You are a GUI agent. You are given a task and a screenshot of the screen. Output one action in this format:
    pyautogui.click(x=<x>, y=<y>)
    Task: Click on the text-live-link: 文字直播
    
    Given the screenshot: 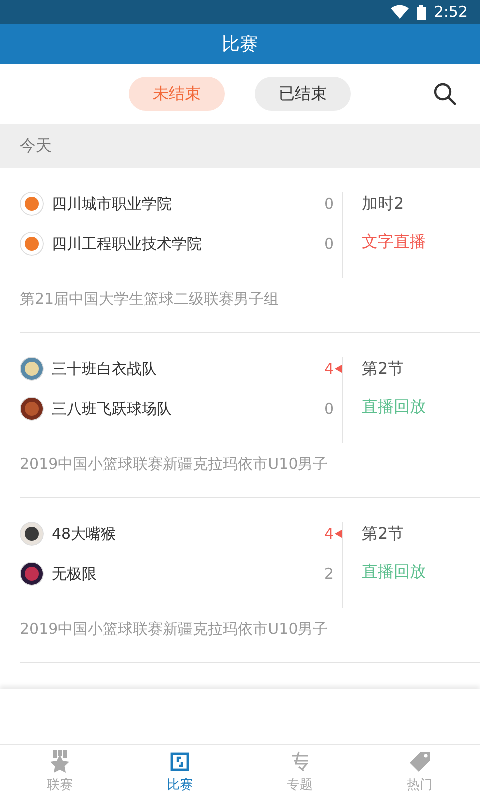 What is the action you would take?
    pyautogui.click(x=394, y=242)
    